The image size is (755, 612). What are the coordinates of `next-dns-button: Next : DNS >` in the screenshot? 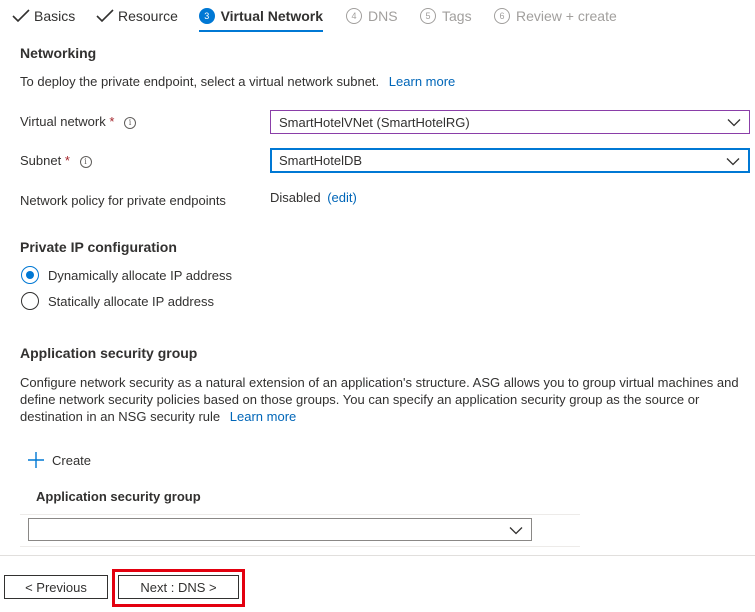 It's located at (178, 587).